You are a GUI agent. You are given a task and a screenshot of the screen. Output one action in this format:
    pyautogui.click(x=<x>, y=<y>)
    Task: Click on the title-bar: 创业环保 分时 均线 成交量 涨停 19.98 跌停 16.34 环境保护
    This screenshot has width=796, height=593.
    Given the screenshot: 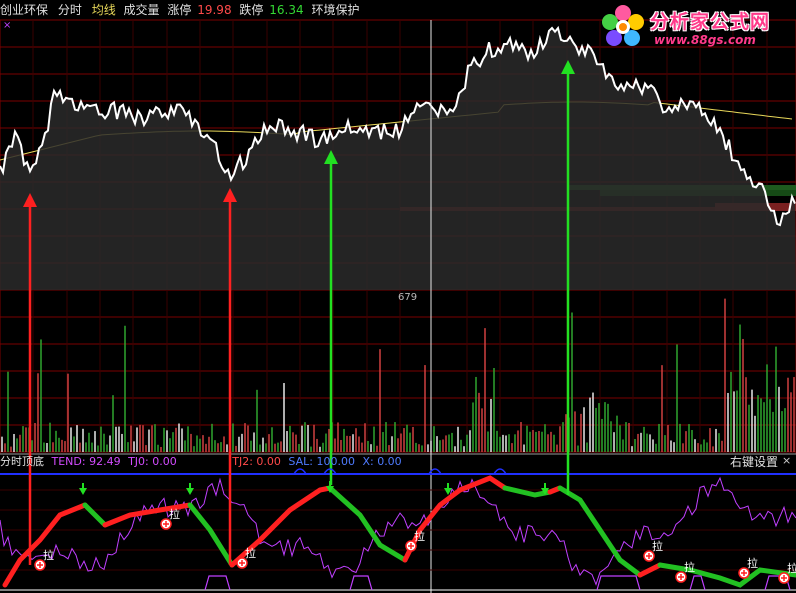 What is the action you would take?
    pyautogui.click(x=182, y=10)
    